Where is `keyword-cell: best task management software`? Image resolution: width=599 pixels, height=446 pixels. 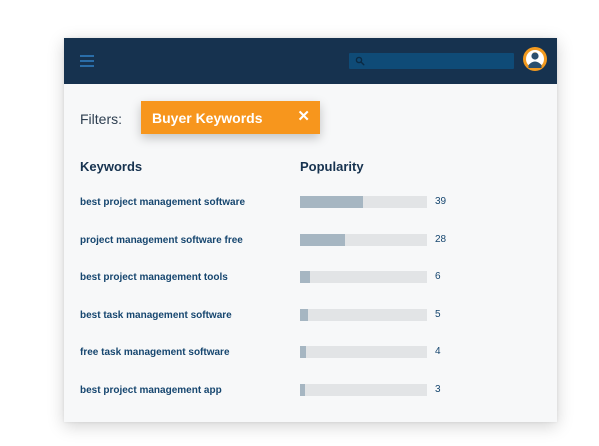 keyword-cell: best task management software is located at coordinates (156, 315).